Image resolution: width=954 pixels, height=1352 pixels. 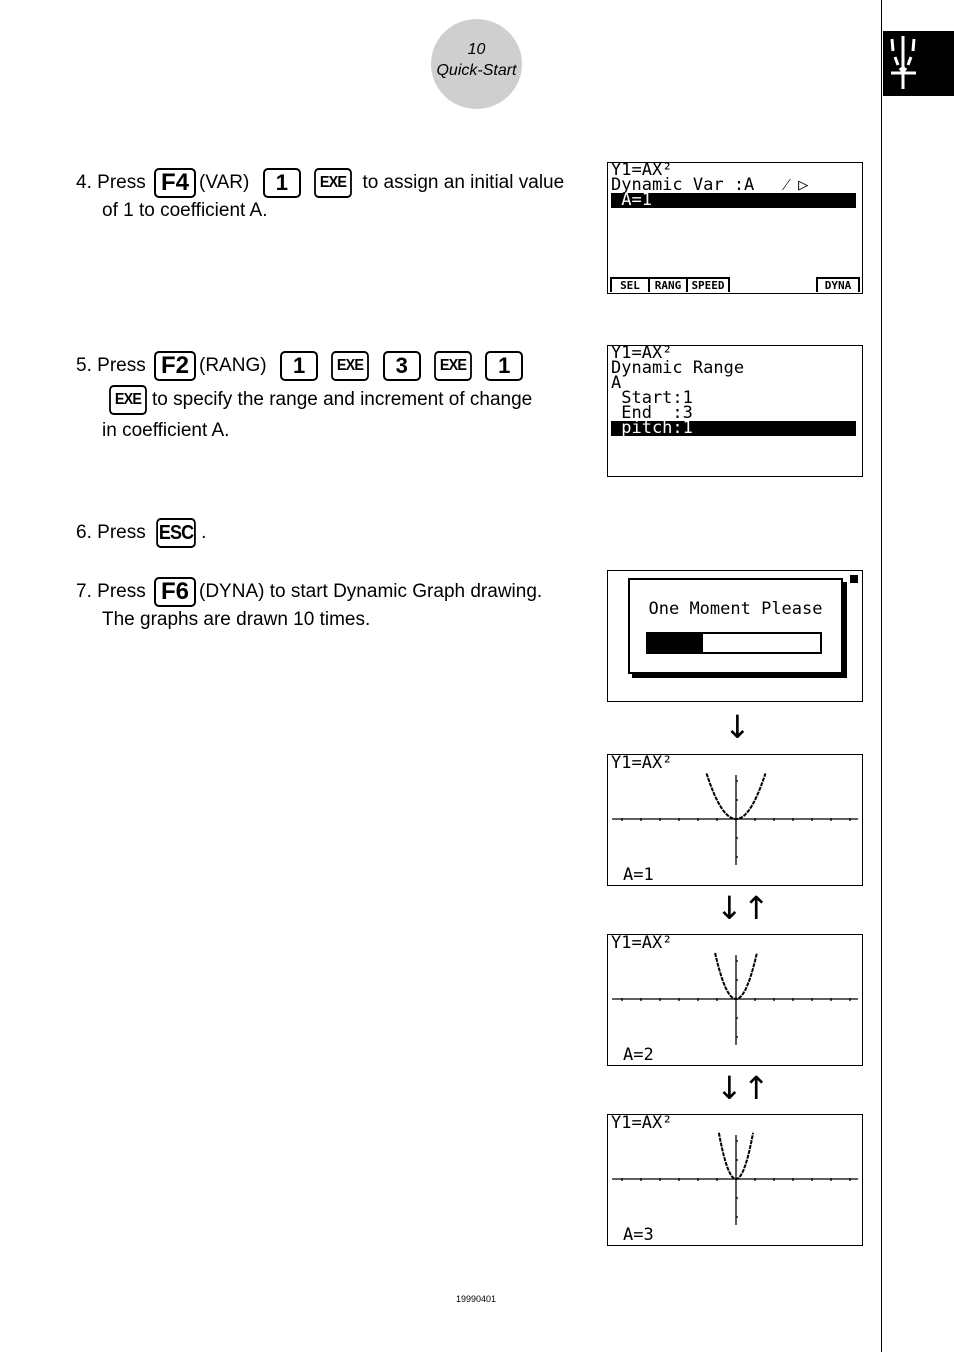 I want to click on softkey-bar: SEL RANG SPEED DYNA, so click(x=735, y=284).